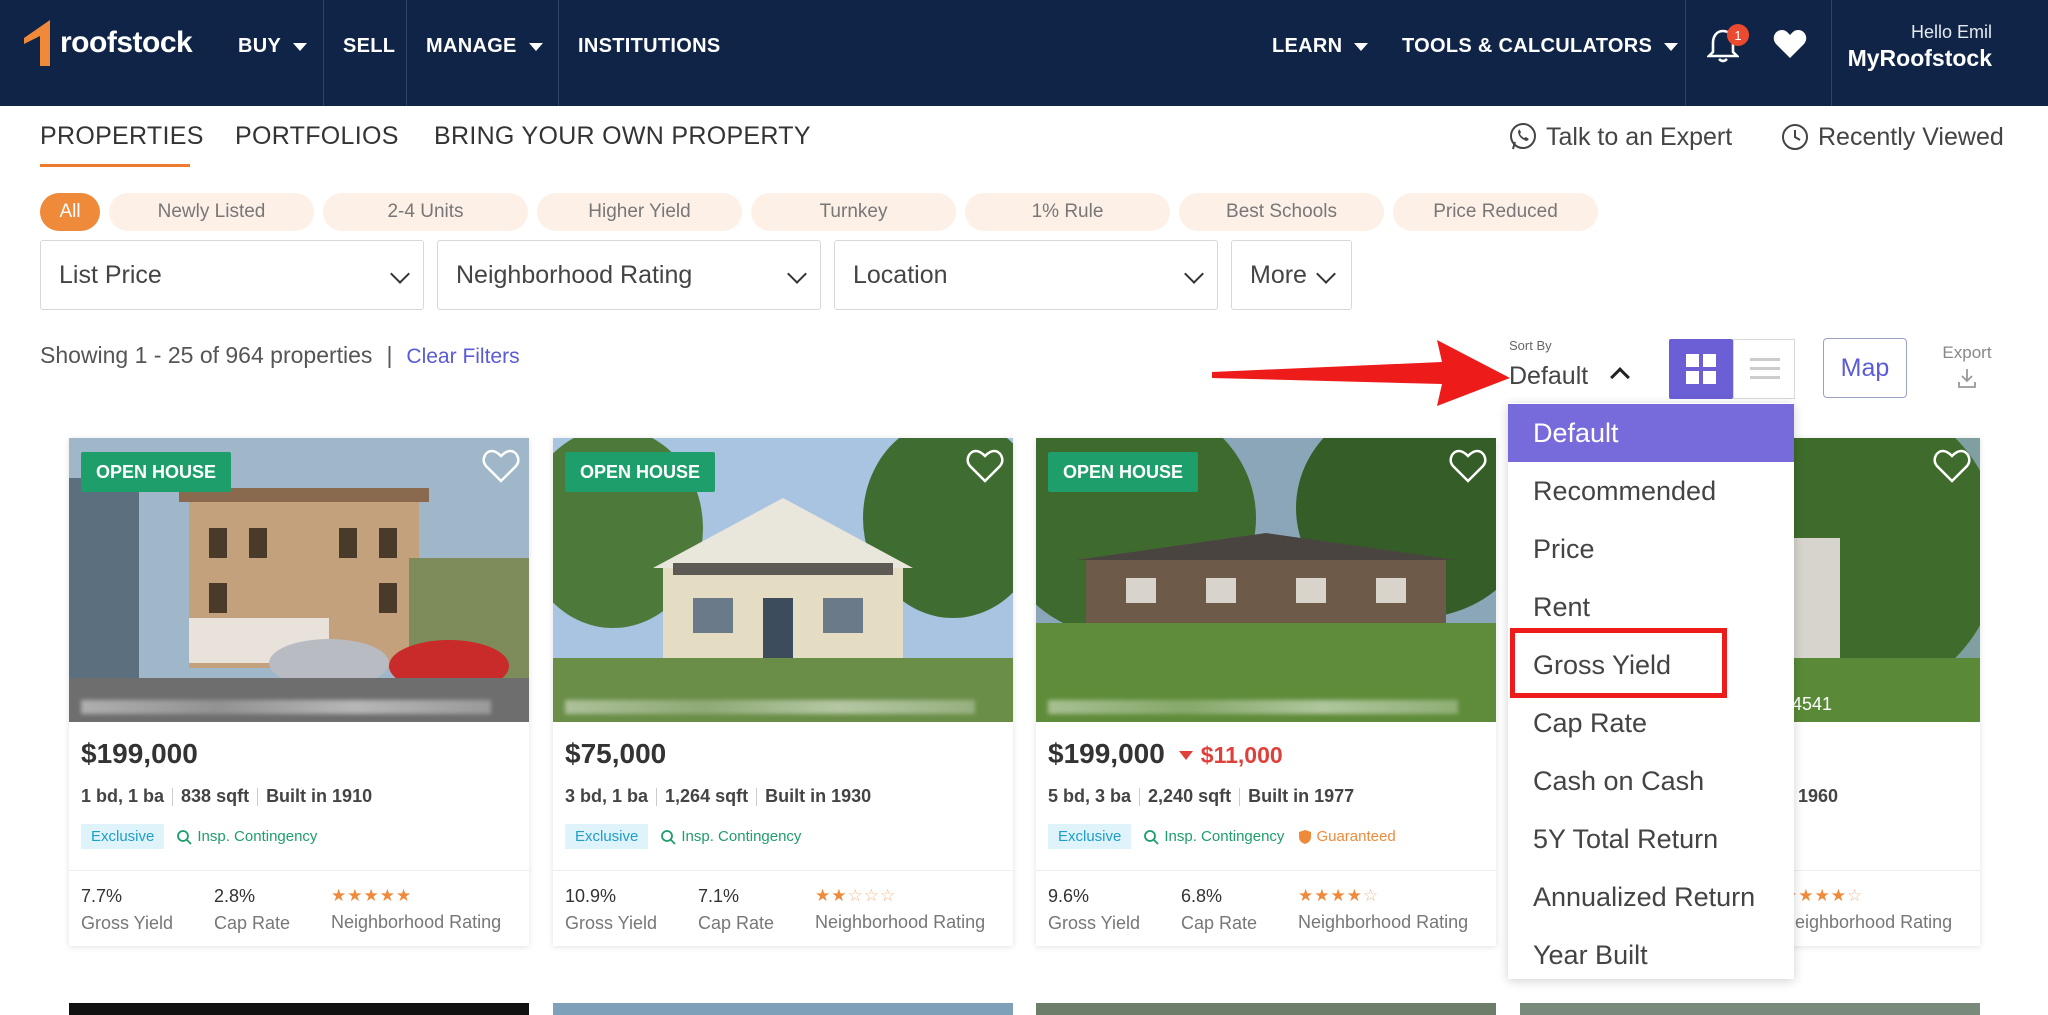 Image resolution: width=2048 pixels, height=1015 pixels. What do you see at coordinates (1219, 909) in the screenshot?
I see `cap-rate-stat: 6.8% Cap Rate` at bounding box center [1219, 909].